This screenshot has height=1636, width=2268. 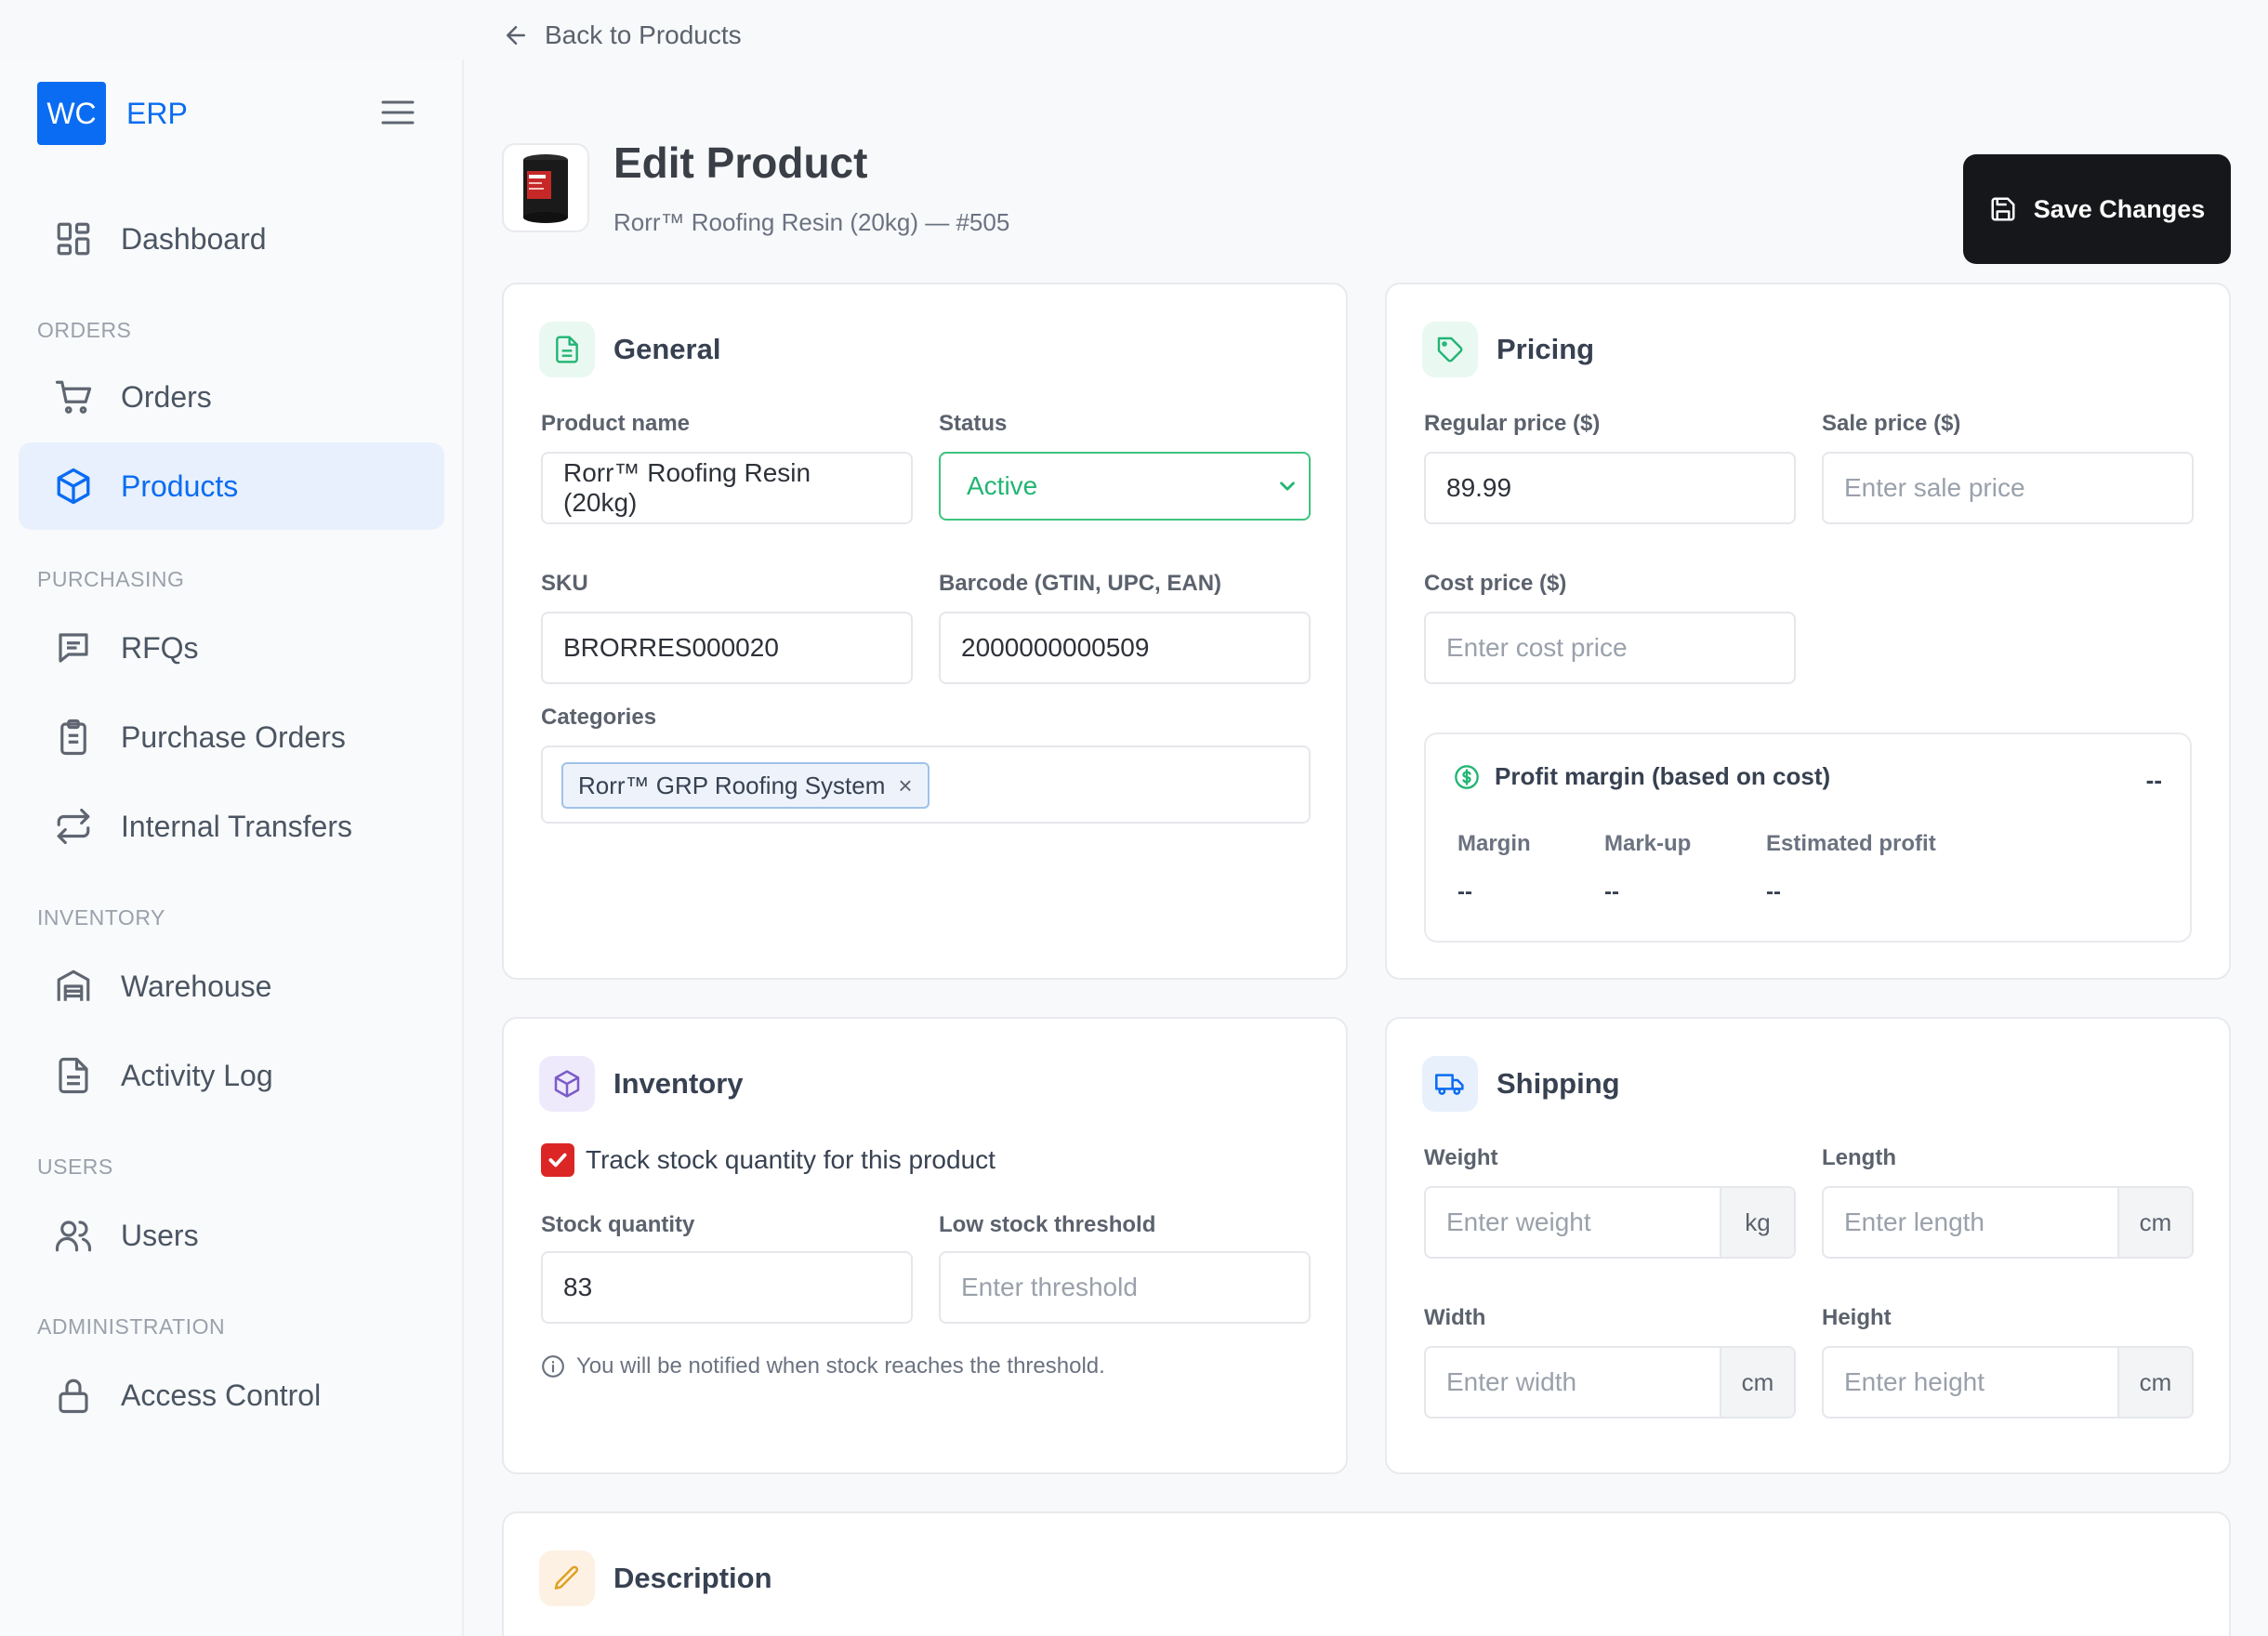 I want to click on truck-icon, so click(x=1449, y=1084).